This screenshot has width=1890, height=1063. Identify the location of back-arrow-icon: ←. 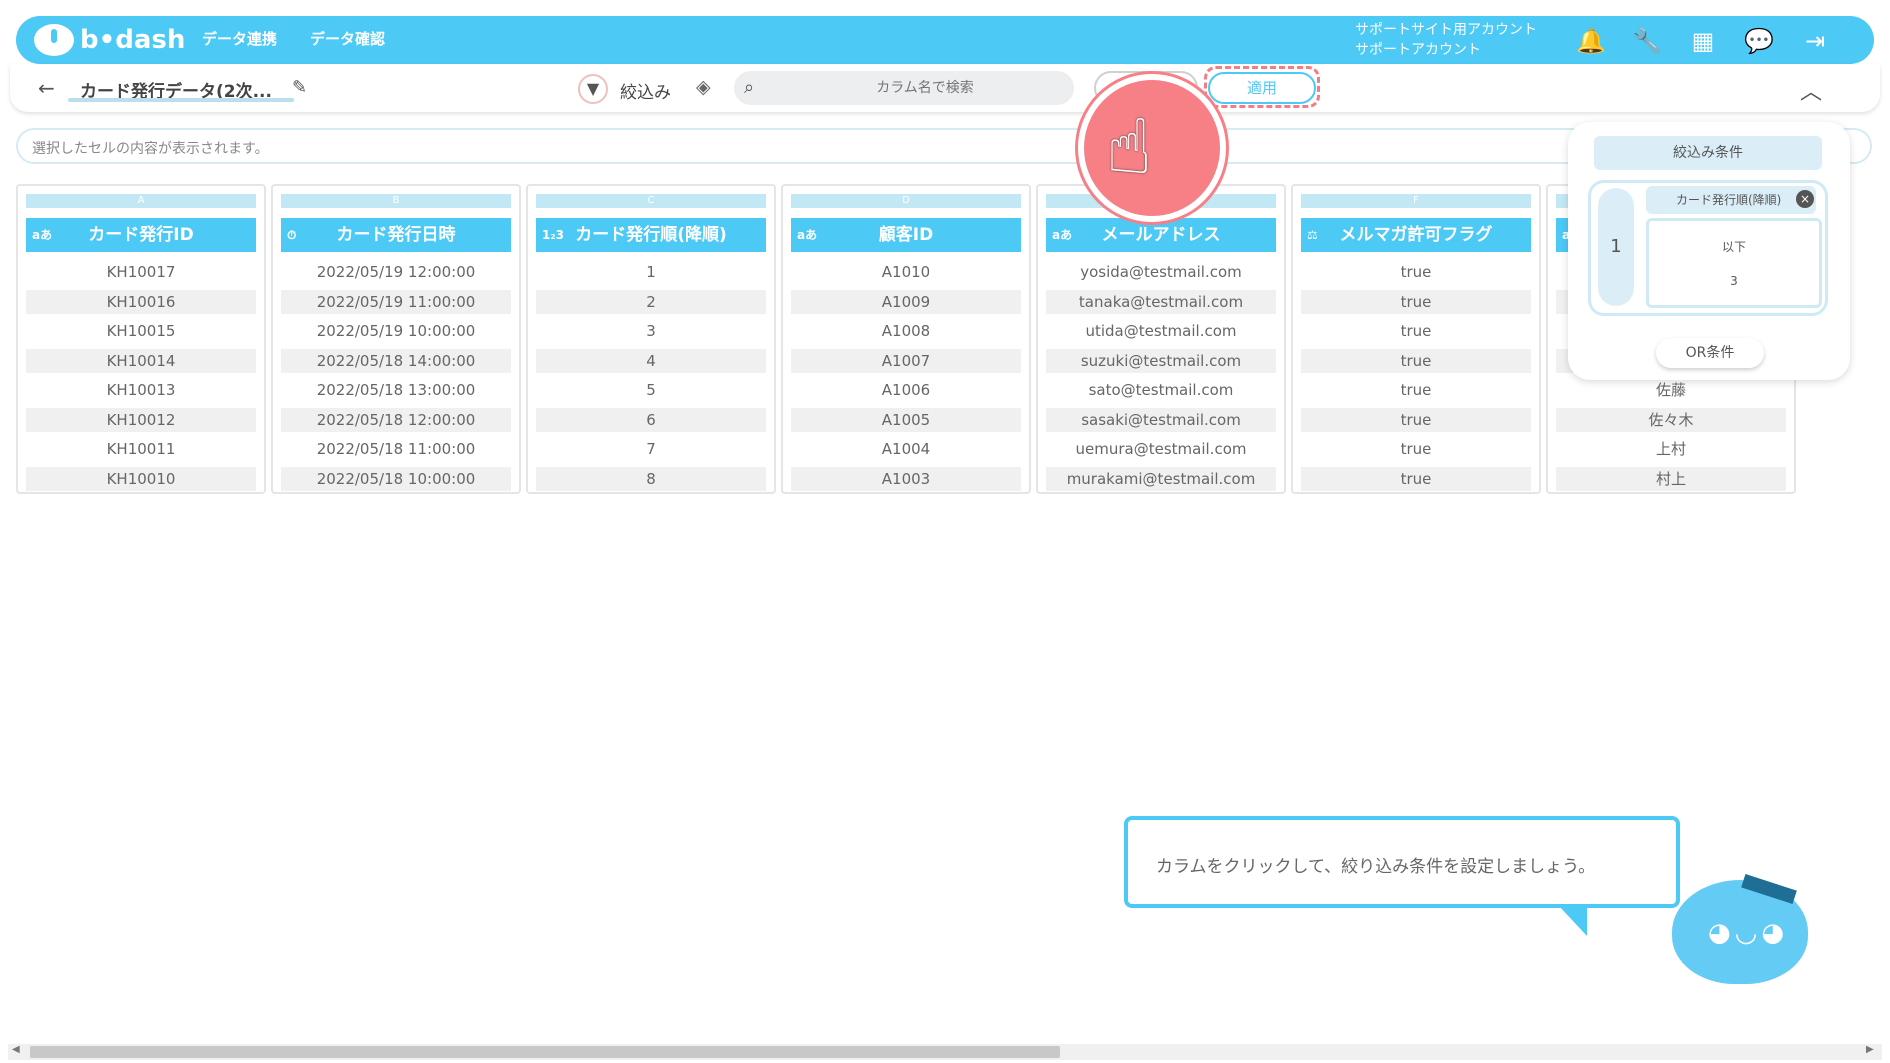
(46, 88).